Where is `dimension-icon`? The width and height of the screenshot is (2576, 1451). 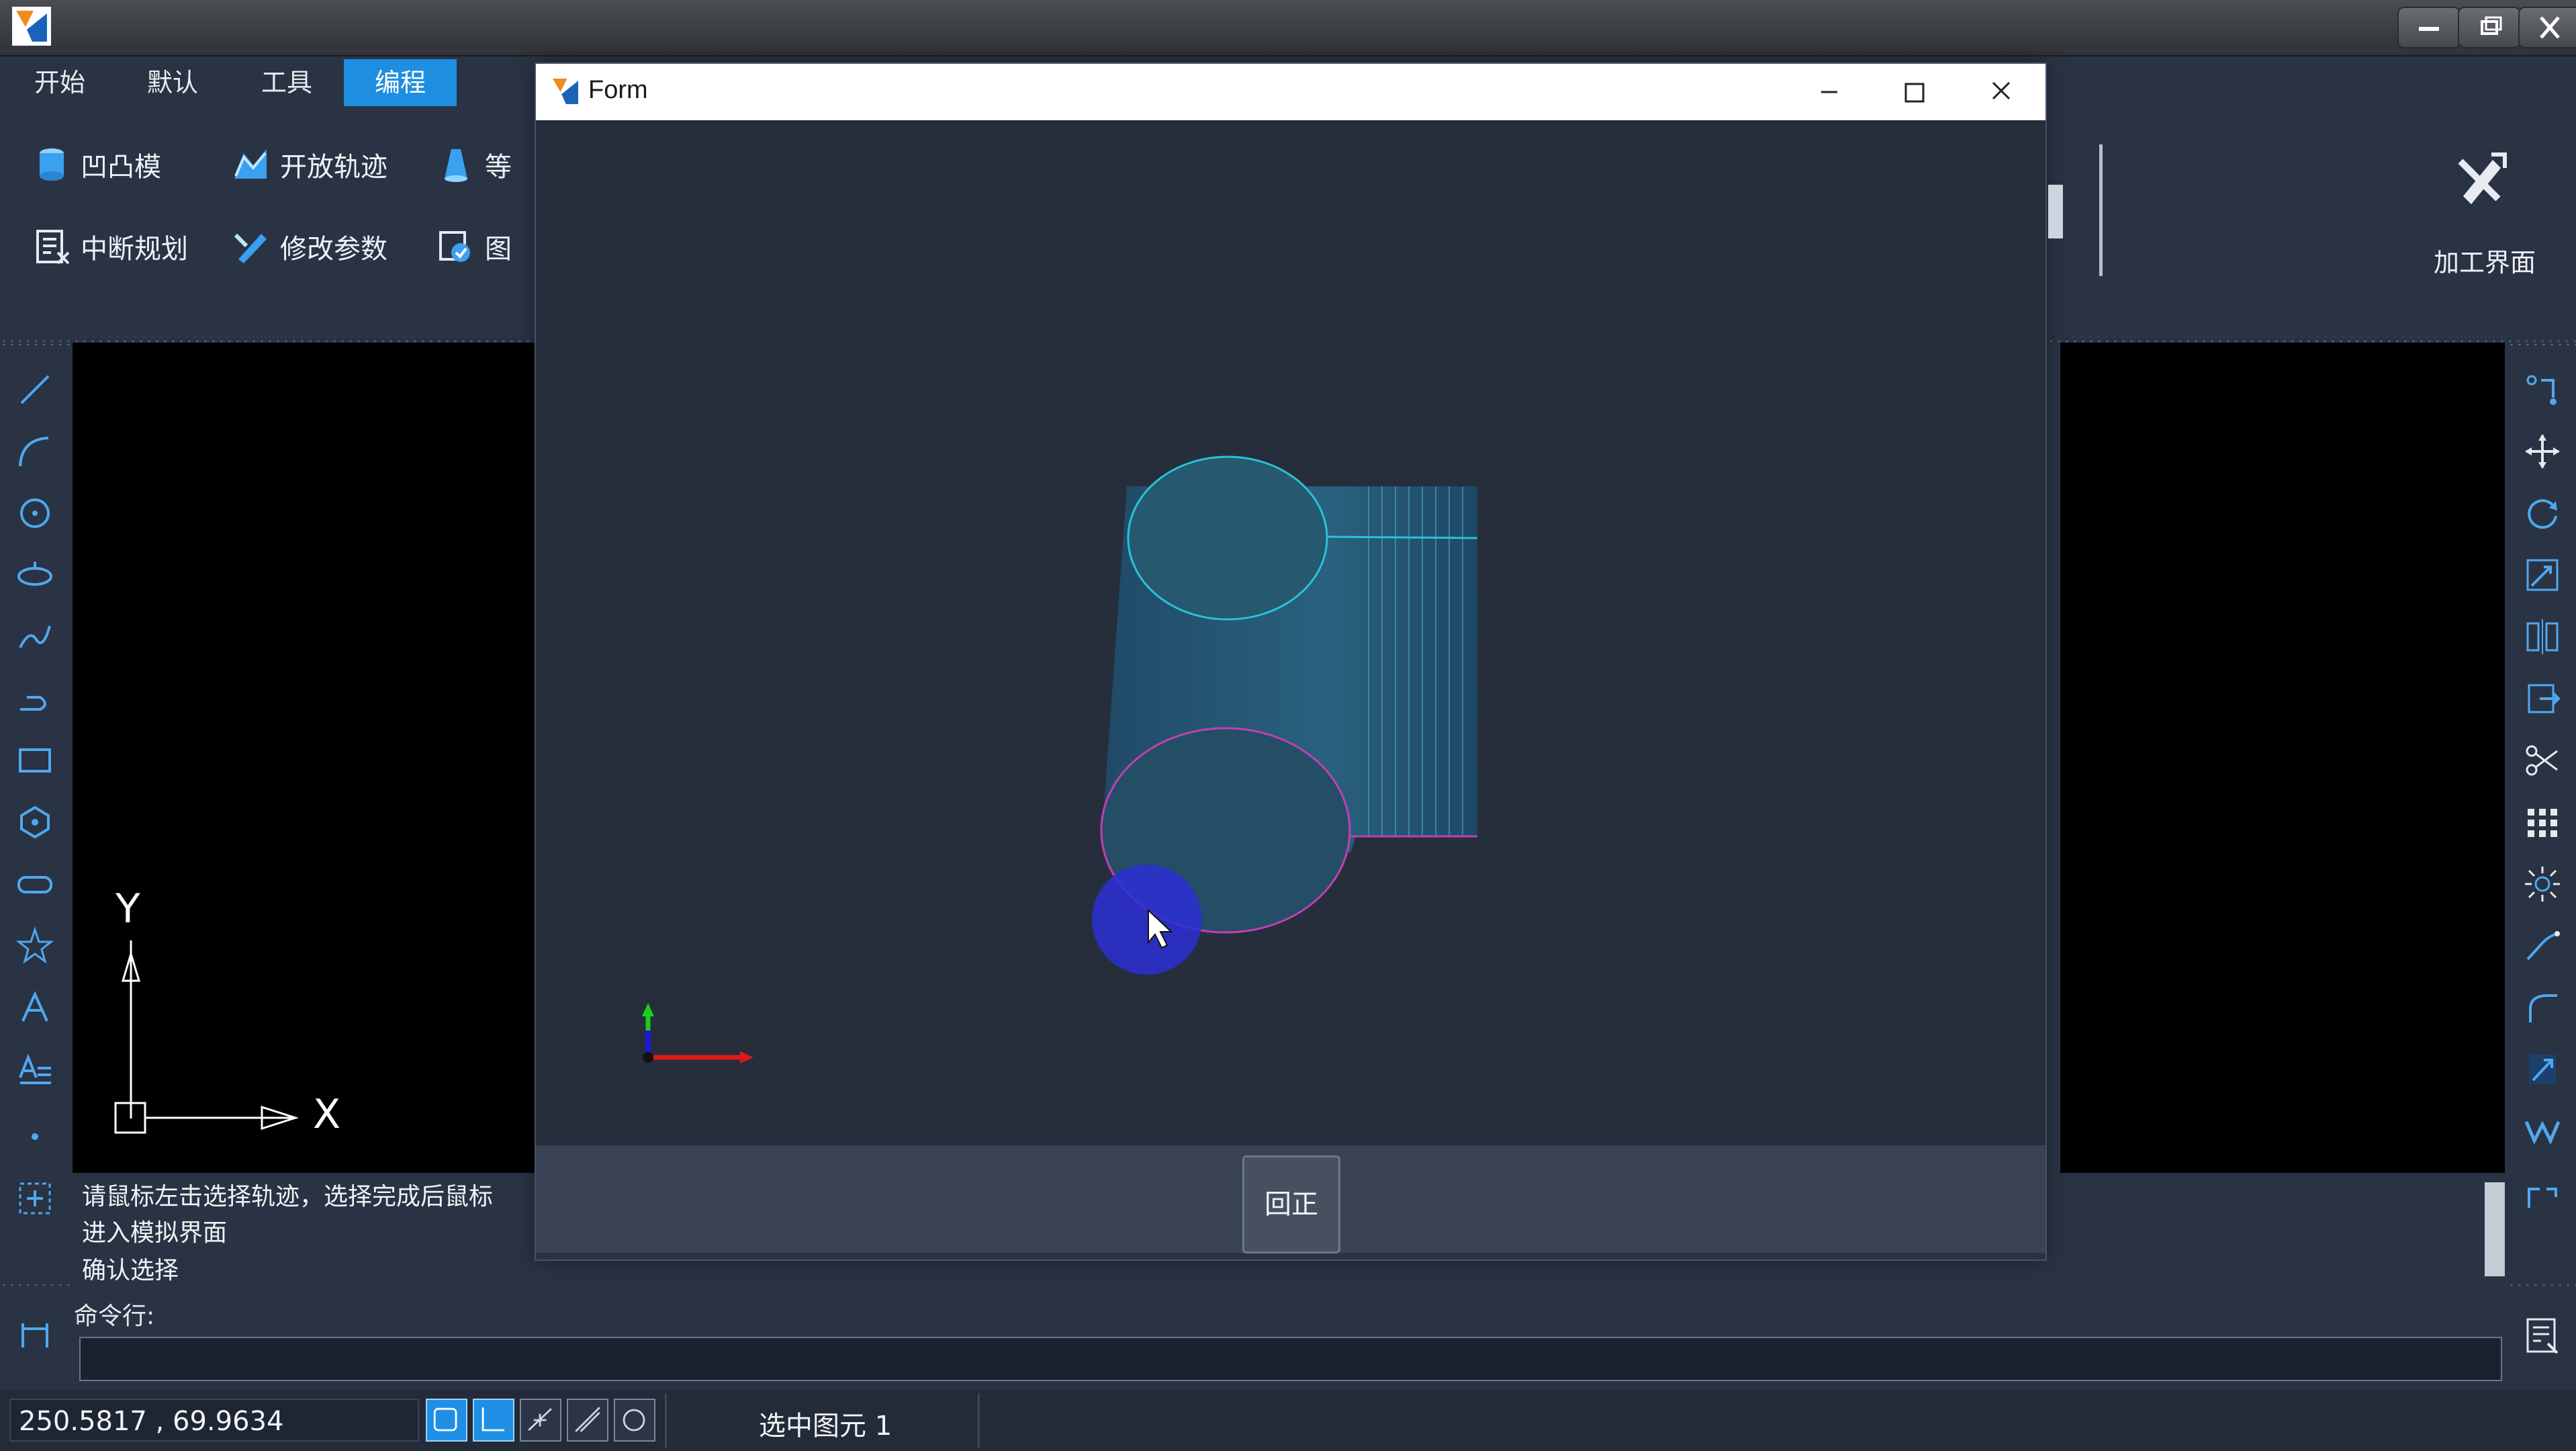 dimension-icon is located at coordinates (34, 1335).